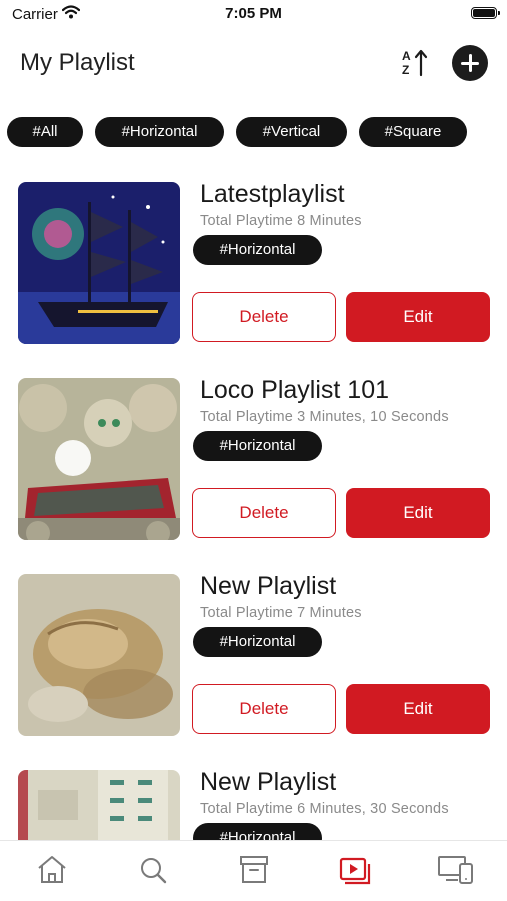  Describe the element at coordinates (159, 132) in the screenshot. I see `filter-chip-horizontal: #Horizontal` at that location.